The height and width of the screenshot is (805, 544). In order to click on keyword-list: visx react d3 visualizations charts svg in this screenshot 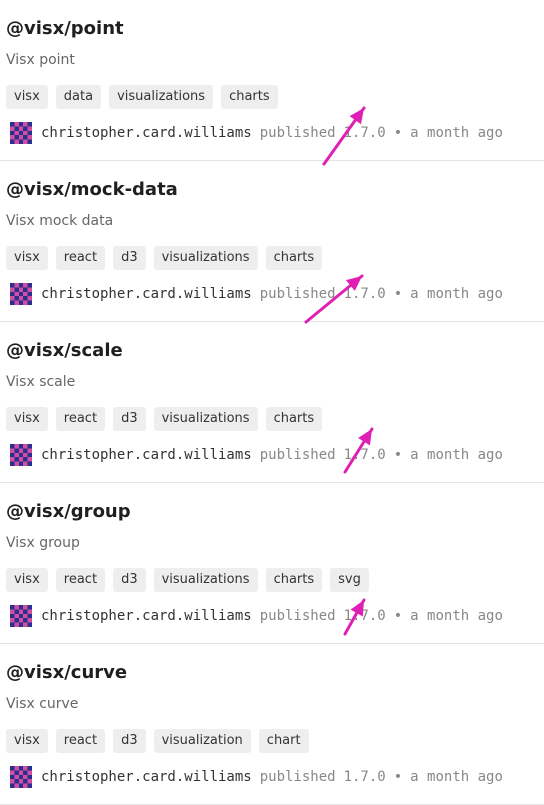, I will do `click(187, 580)`.